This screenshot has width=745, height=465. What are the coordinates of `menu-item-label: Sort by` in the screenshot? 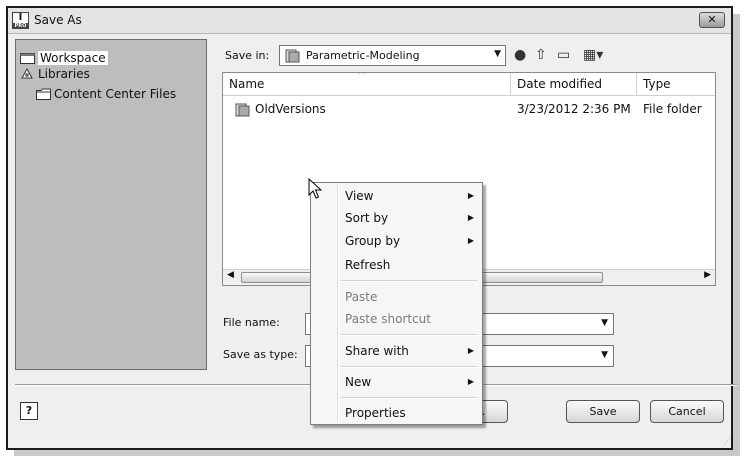 It's located at (367, 218).